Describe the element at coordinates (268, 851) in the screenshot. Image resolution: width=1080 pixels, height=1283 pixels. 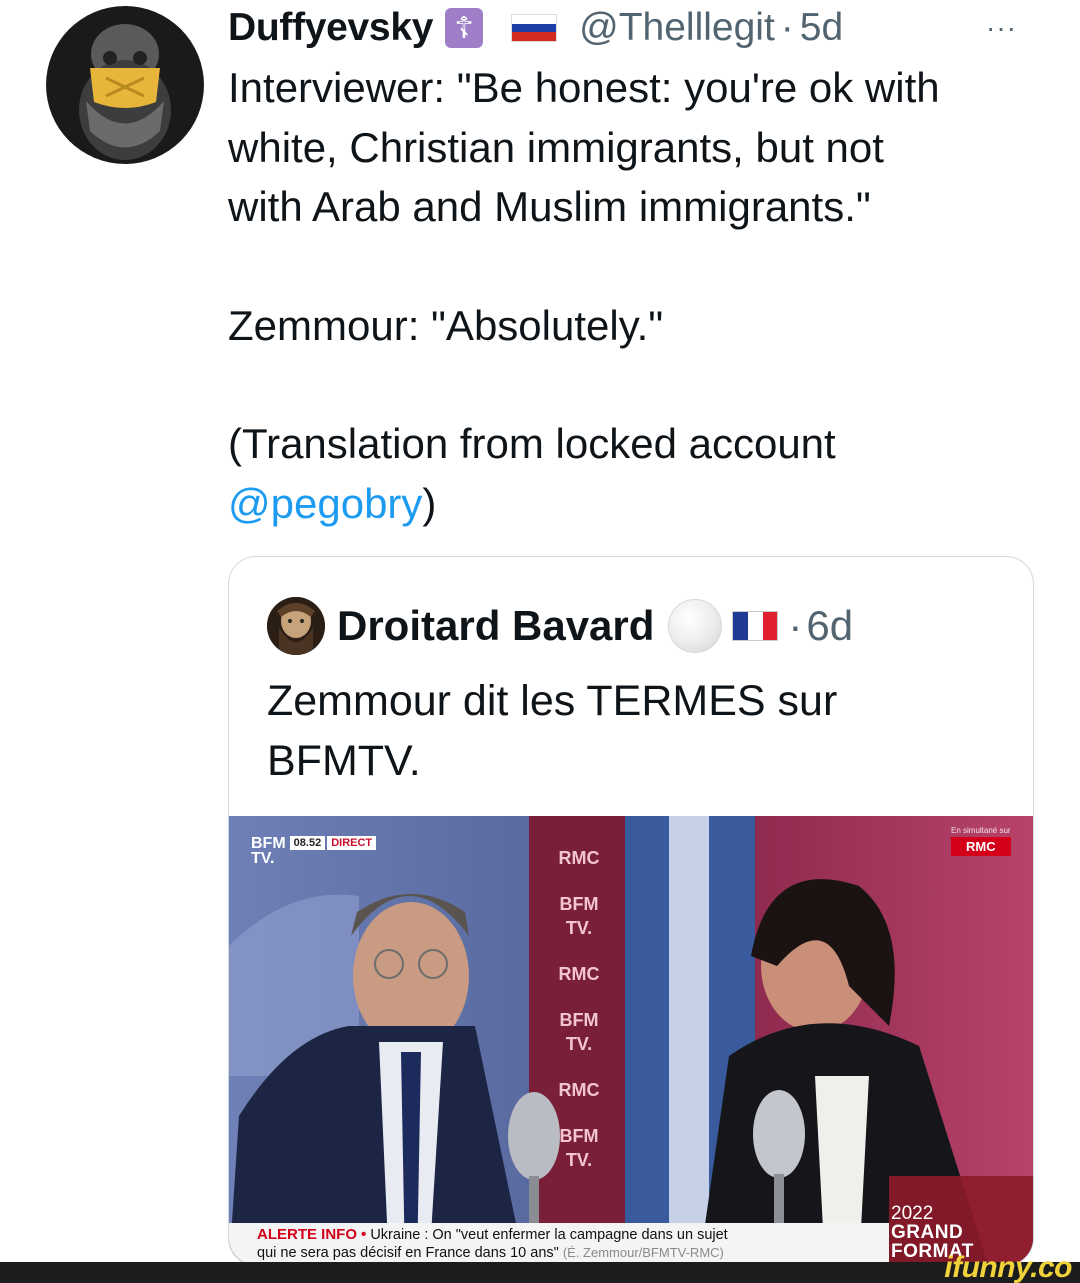
I see `bfmtv-logo-text: BFM TV.` at that location.